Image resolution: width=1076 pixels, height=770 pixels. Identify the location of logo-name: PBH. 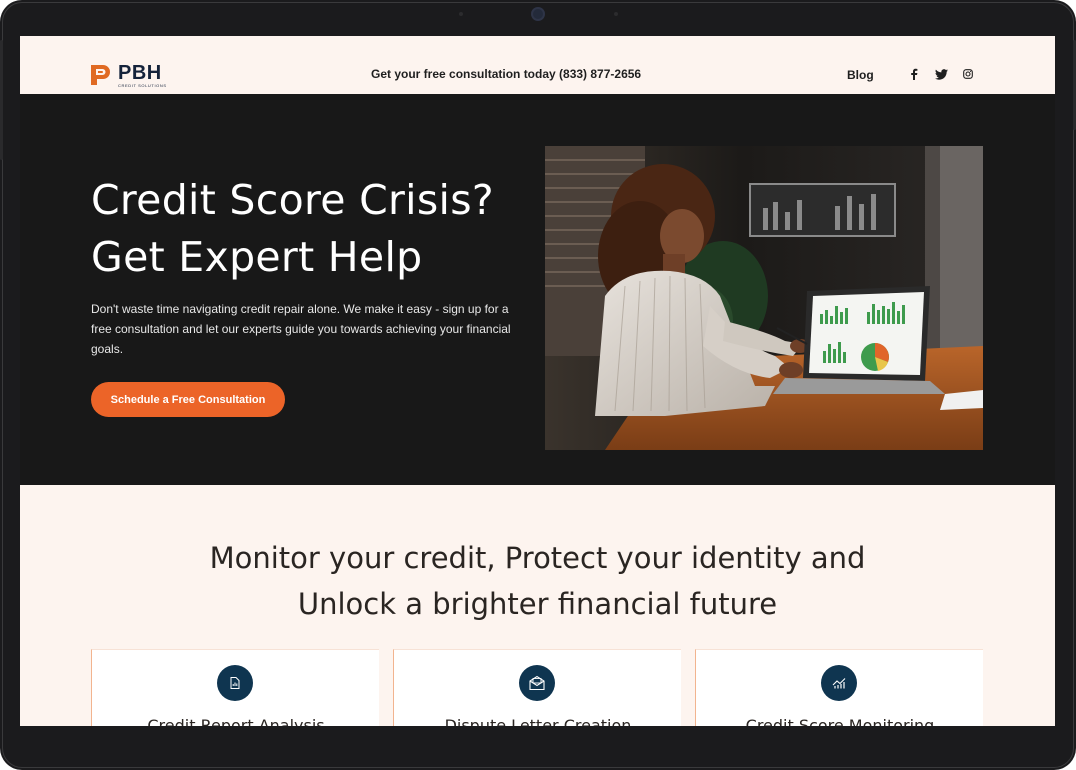
(140, 73).